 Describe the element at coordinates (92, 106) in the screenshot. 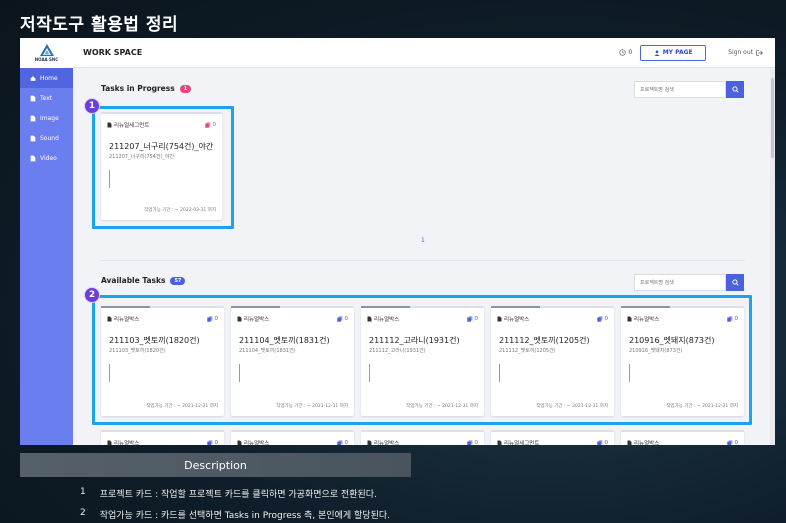

I see `marker-1: 1` at that location.